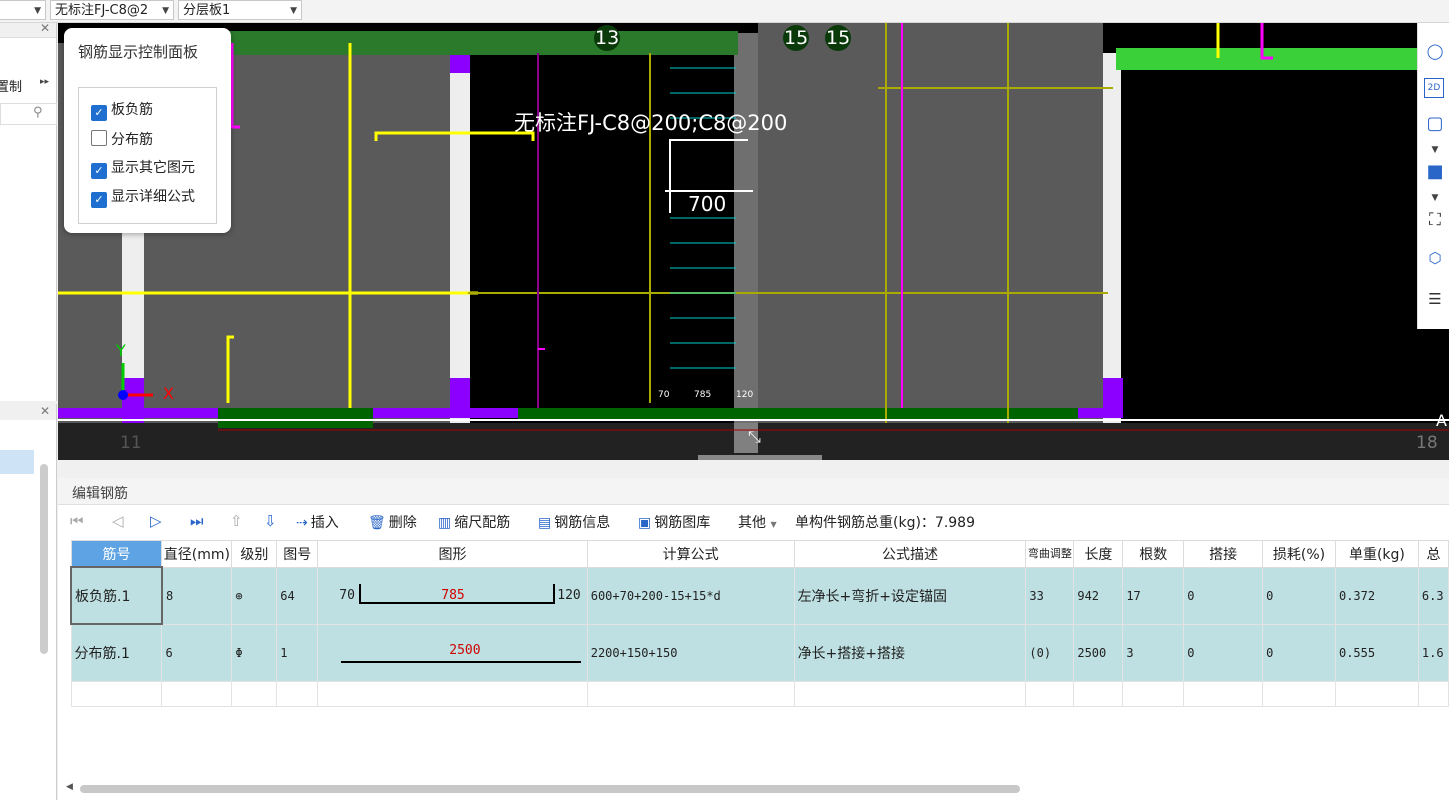  What do you see at coordinates (452, 595) in the screenshot?
I see `cell-shape: 70 785 120` at bounding box center [452, 595].